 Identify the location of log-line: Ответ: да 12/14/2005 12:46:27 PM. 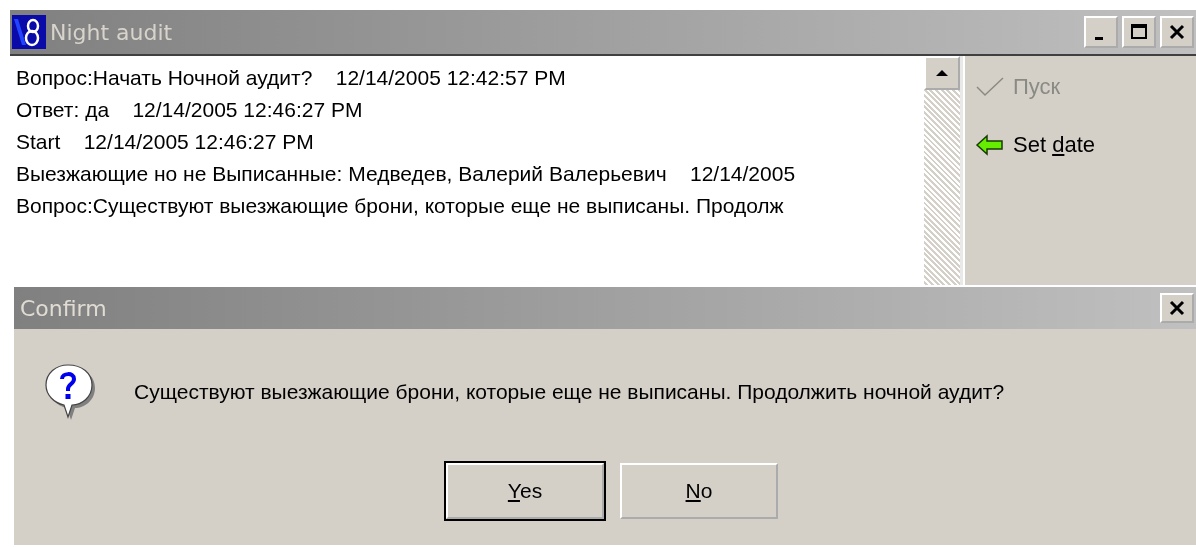
(190, 110).